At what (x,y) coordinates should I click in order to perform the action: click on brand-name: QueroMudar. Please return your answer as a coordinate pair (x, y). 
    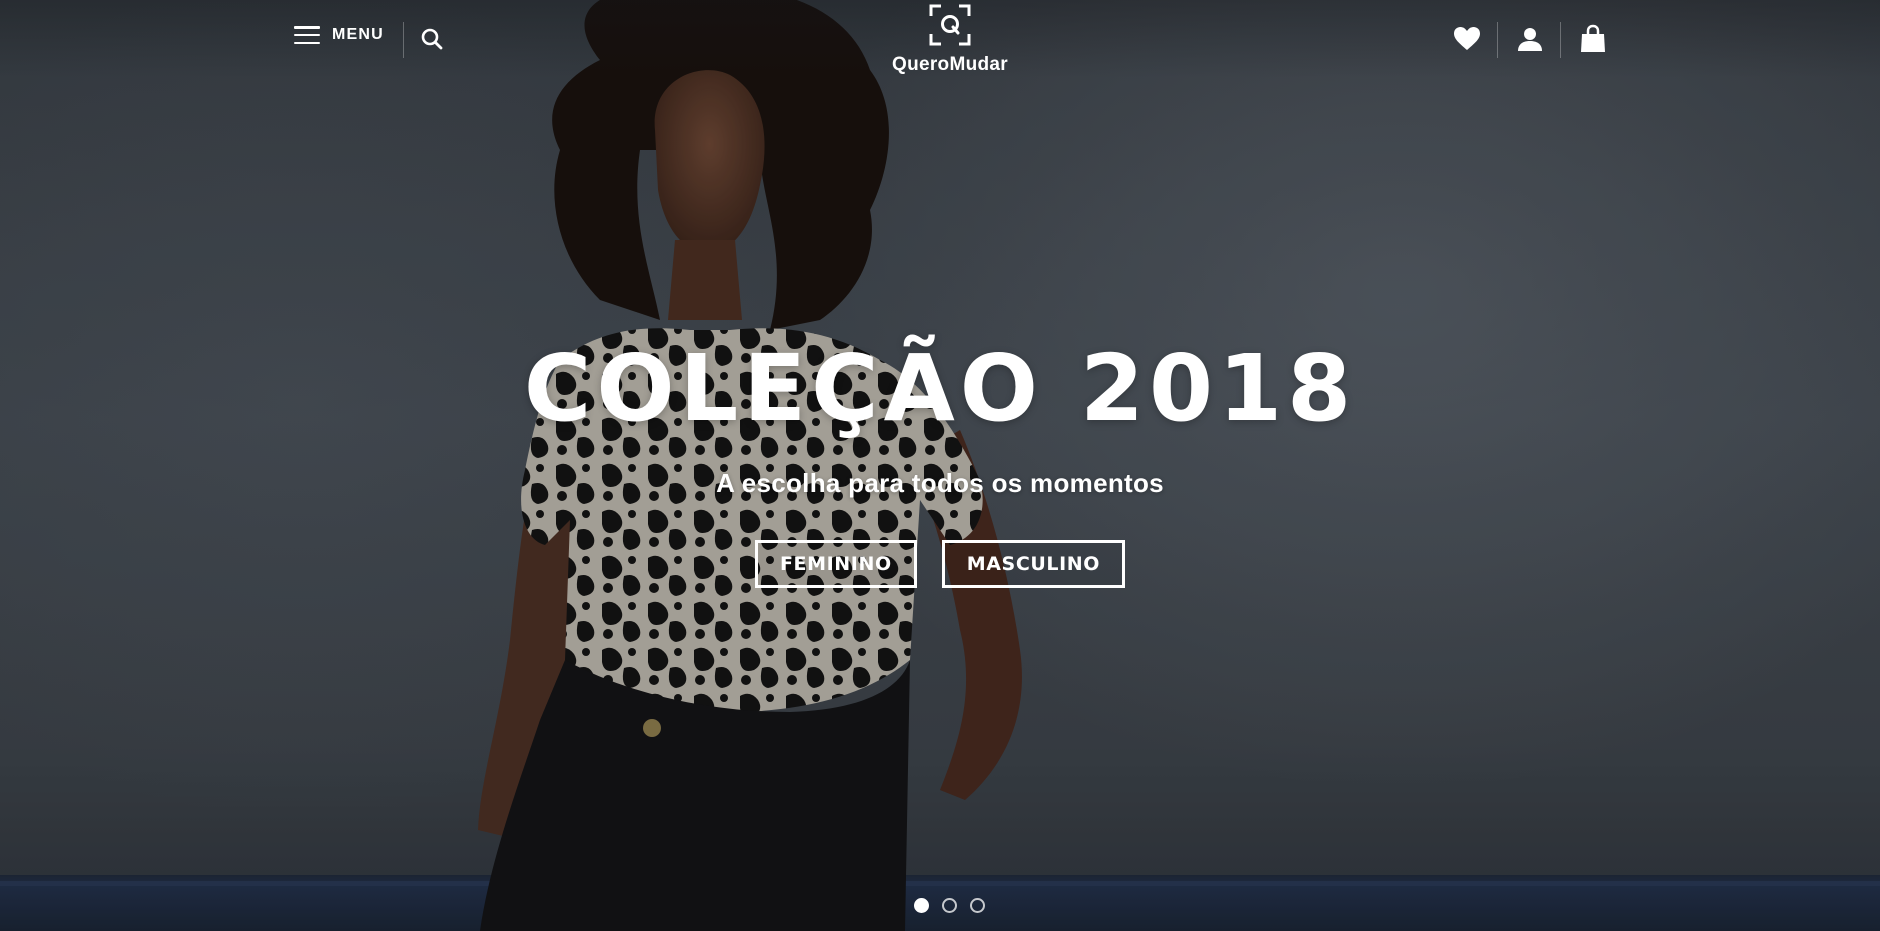
    Looking at the image, I should click on (950, 64).